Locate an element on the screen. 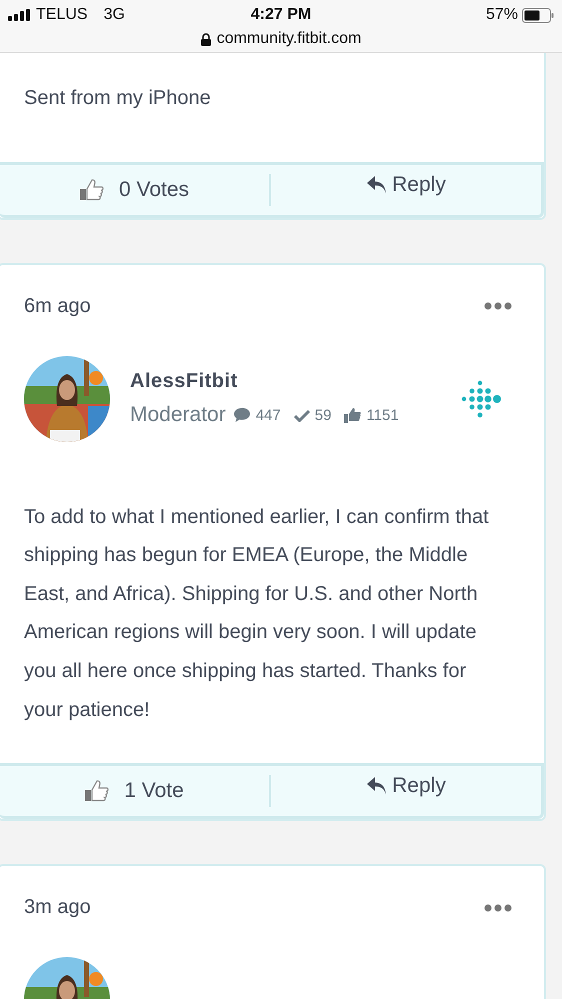 The image size is (562, 999). vote-button: 0 Votes is located at coordinates (134, 190).